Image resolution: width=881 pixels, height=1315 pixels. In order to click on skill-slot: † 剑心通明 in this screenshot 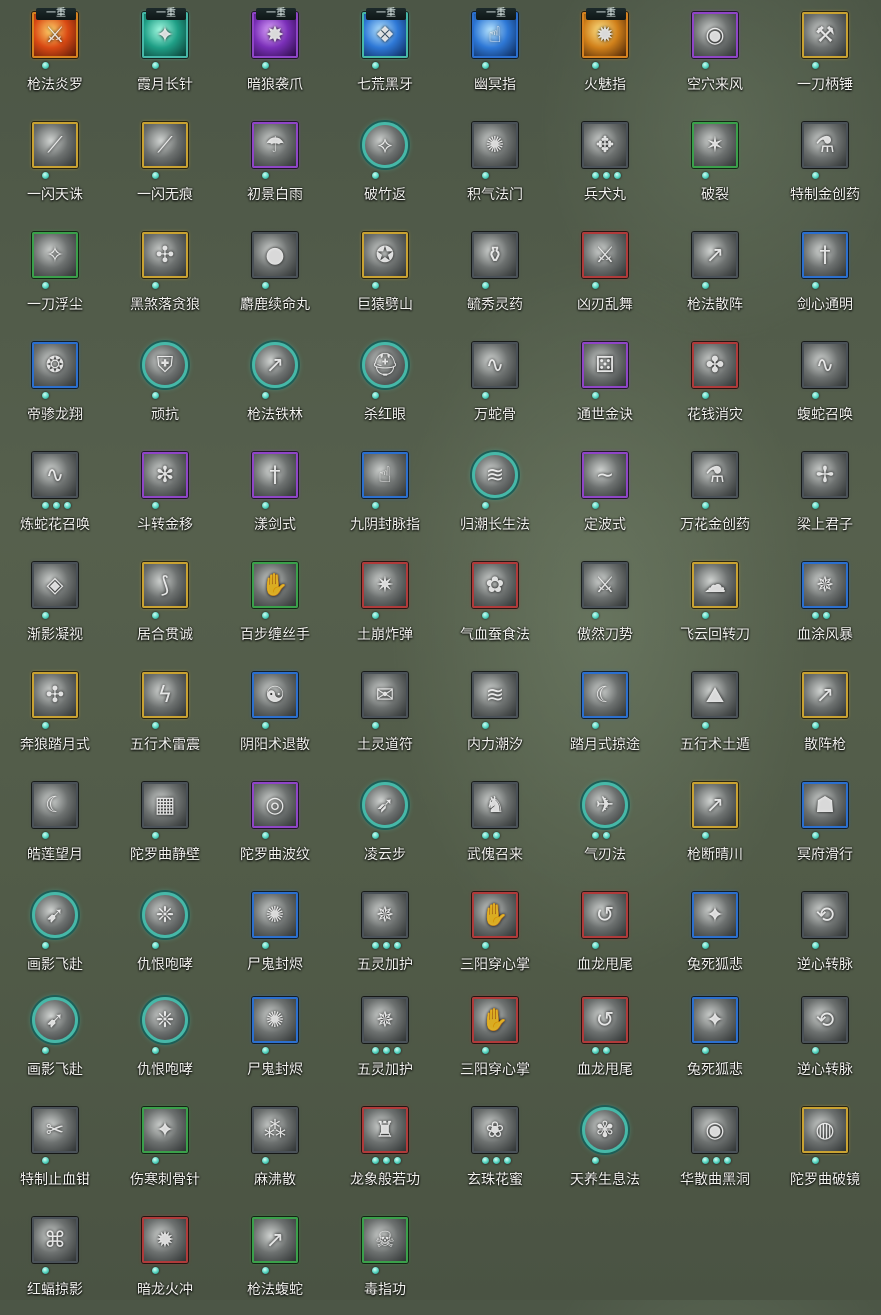, I will do `click(825, 275)`.